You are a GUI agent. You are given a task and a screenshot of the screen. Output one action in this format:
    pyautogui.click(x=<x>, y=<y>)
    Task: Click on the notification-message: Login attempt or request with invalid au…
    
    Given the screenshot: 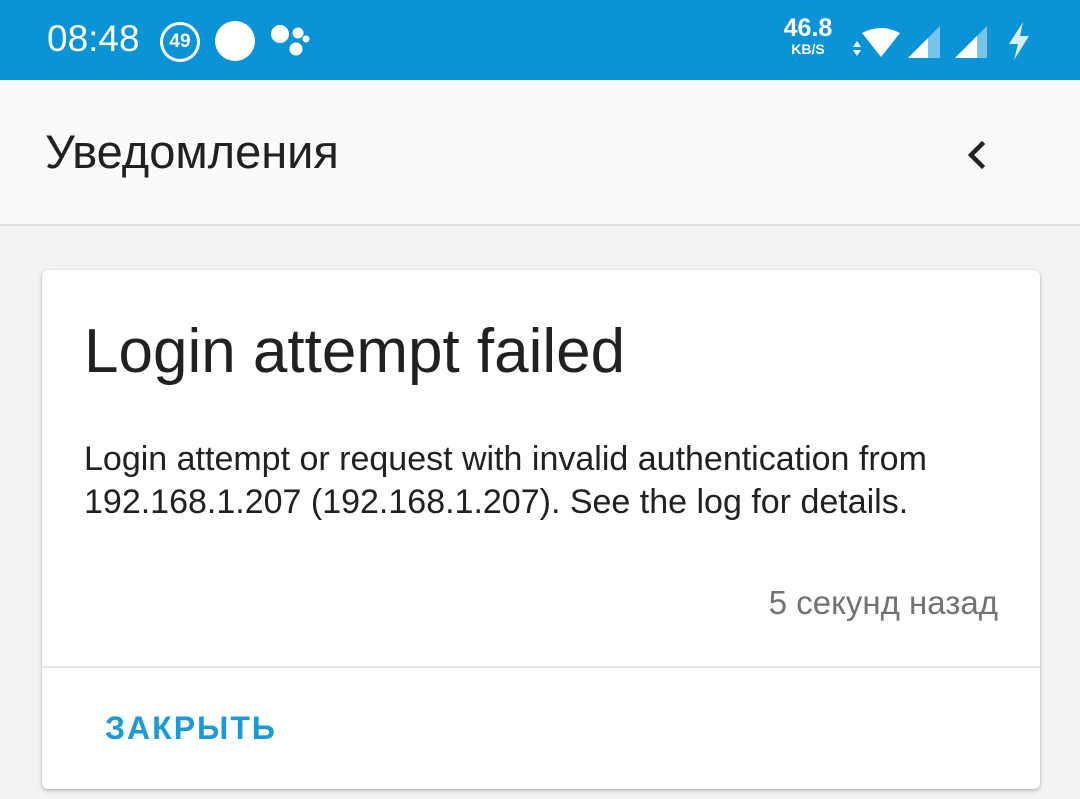 What is the action you would take?
    pyautogui.click(x=505, y=480)
    